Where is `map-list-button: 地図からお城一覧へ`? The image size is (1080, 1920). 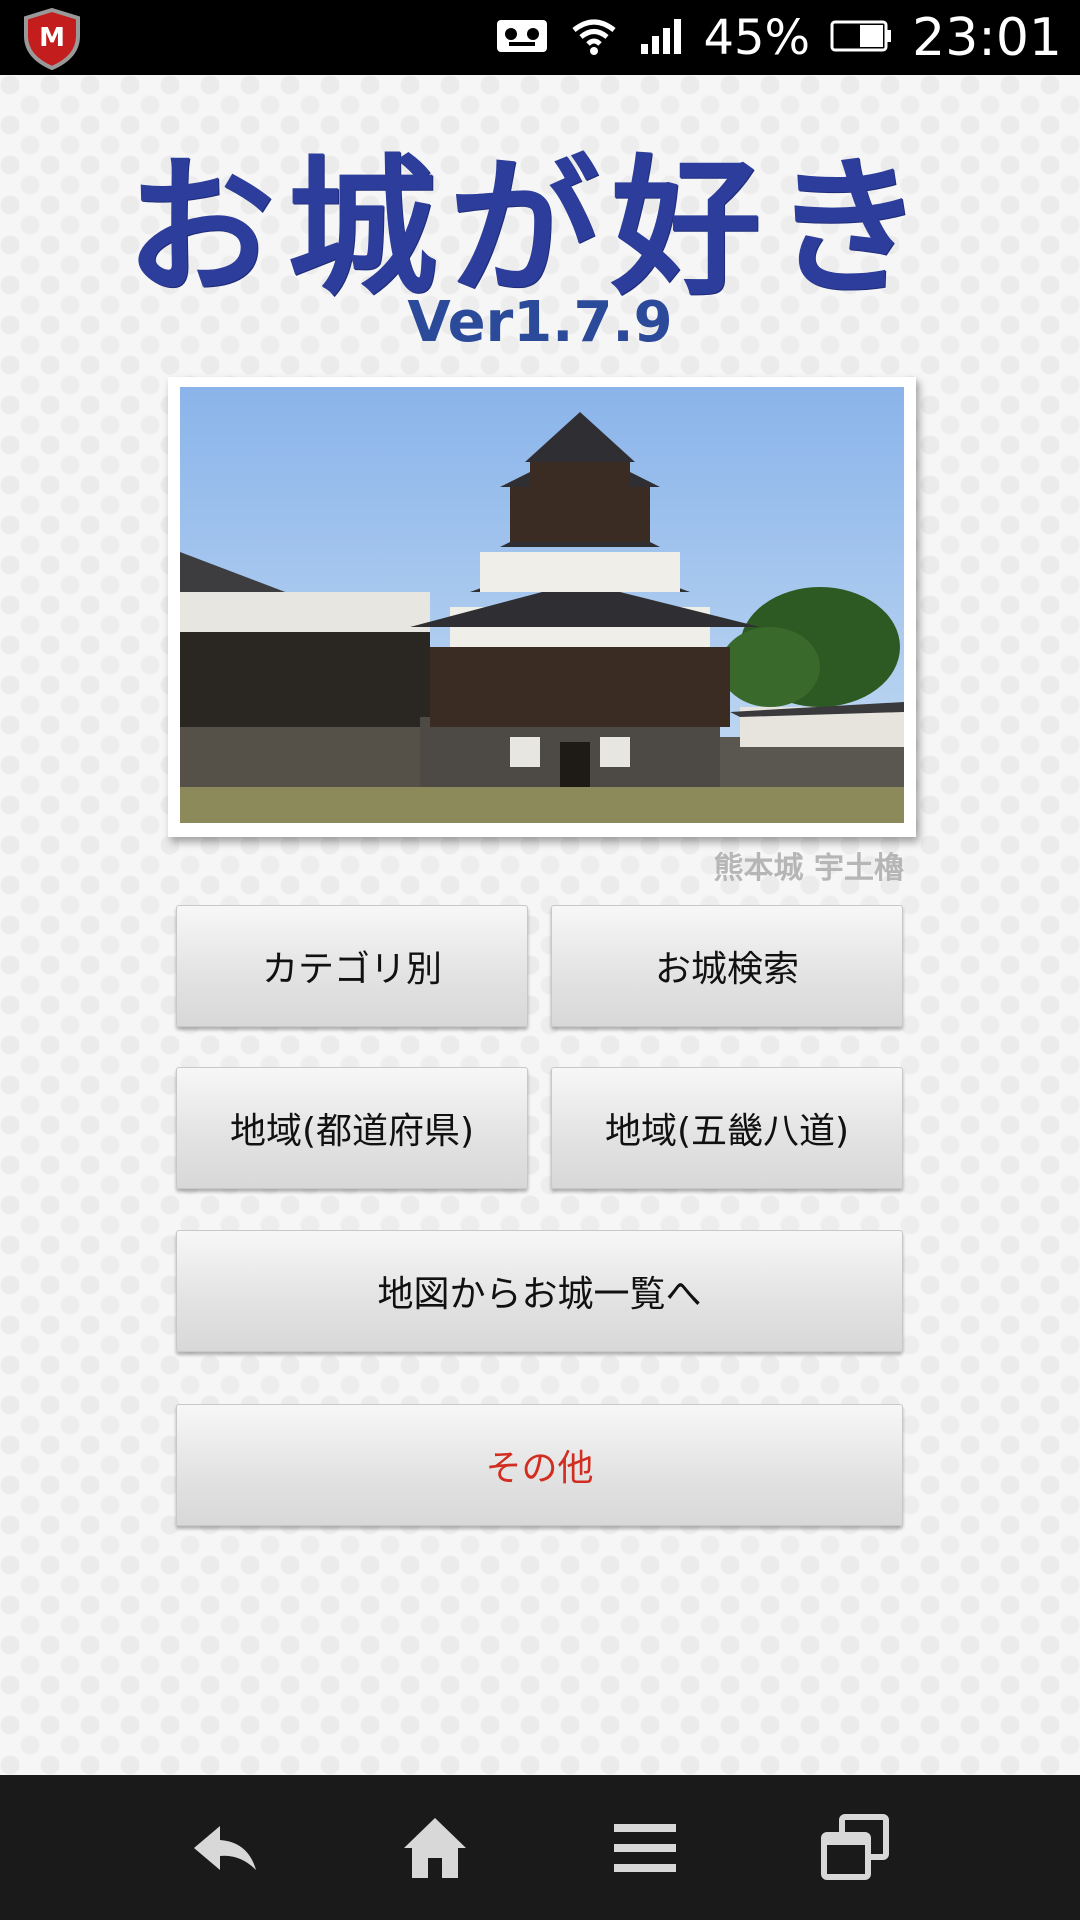 map-list-button: 地図からお城一覧へ is located at coordinates (539, 1291).